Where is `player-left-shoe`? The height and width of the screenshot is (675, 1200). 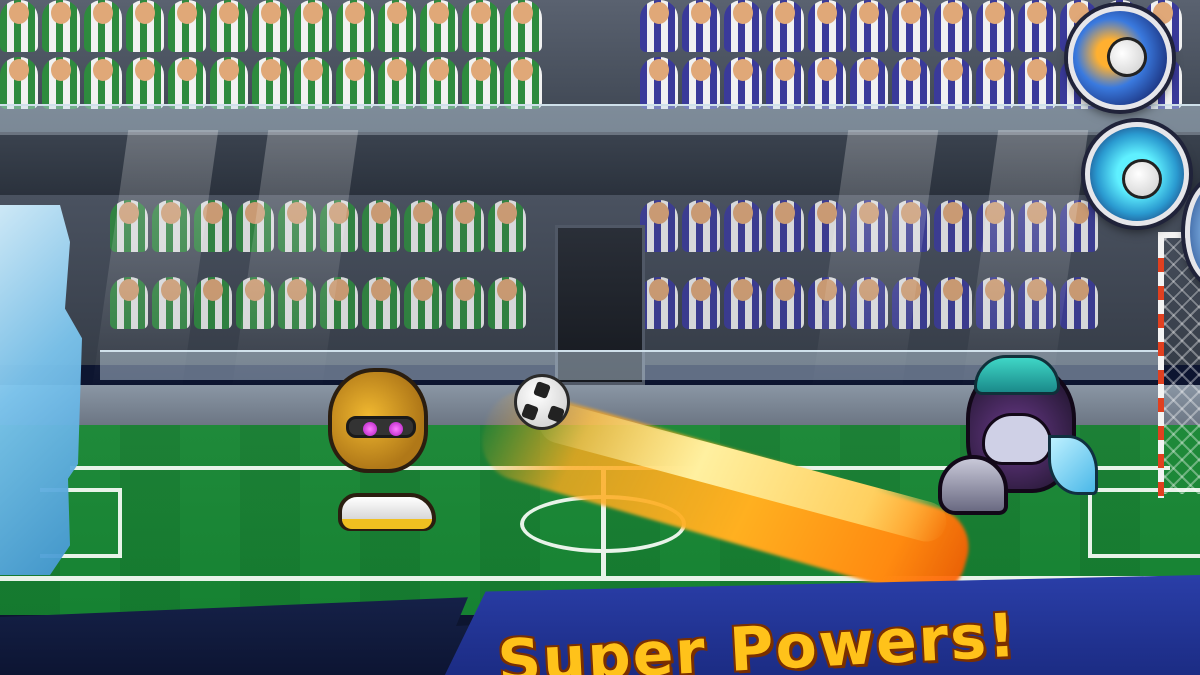
player-left-shoe is located at coordinates (387, 512).